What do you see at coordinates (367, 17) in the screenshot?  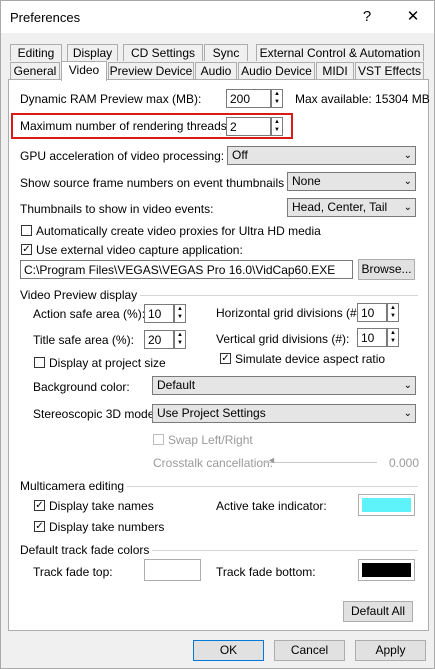 I see `help-button: ?` at bounding box center [367, 17].